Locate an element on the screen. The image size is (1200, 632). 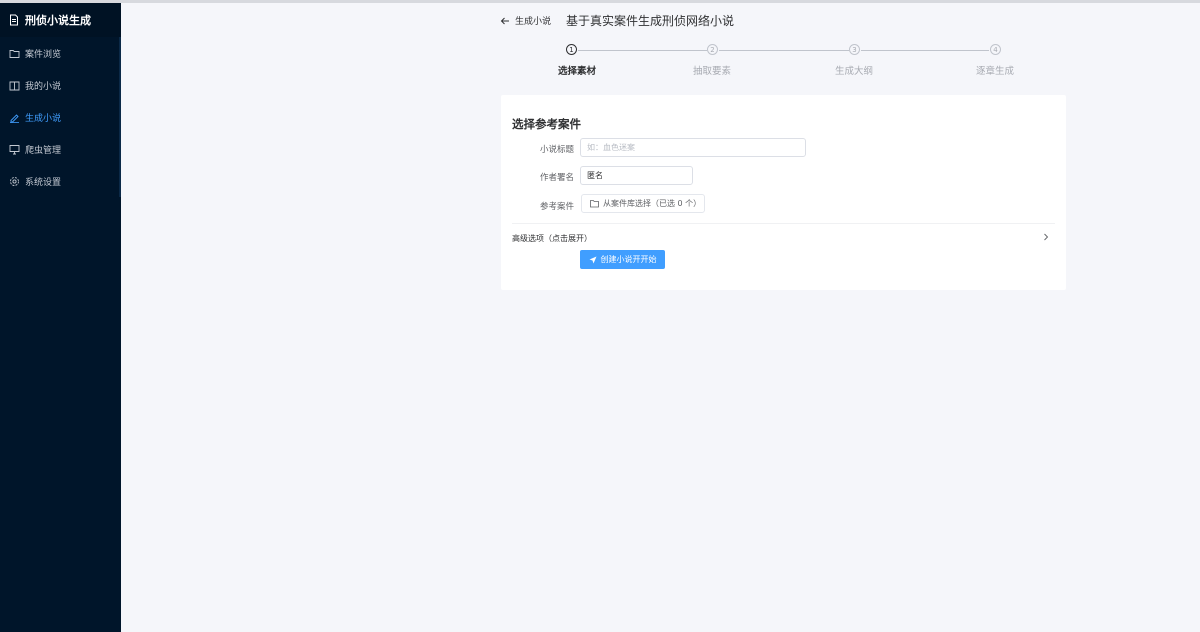
step-1-circle: 1 is located at coordinates (571, 49).